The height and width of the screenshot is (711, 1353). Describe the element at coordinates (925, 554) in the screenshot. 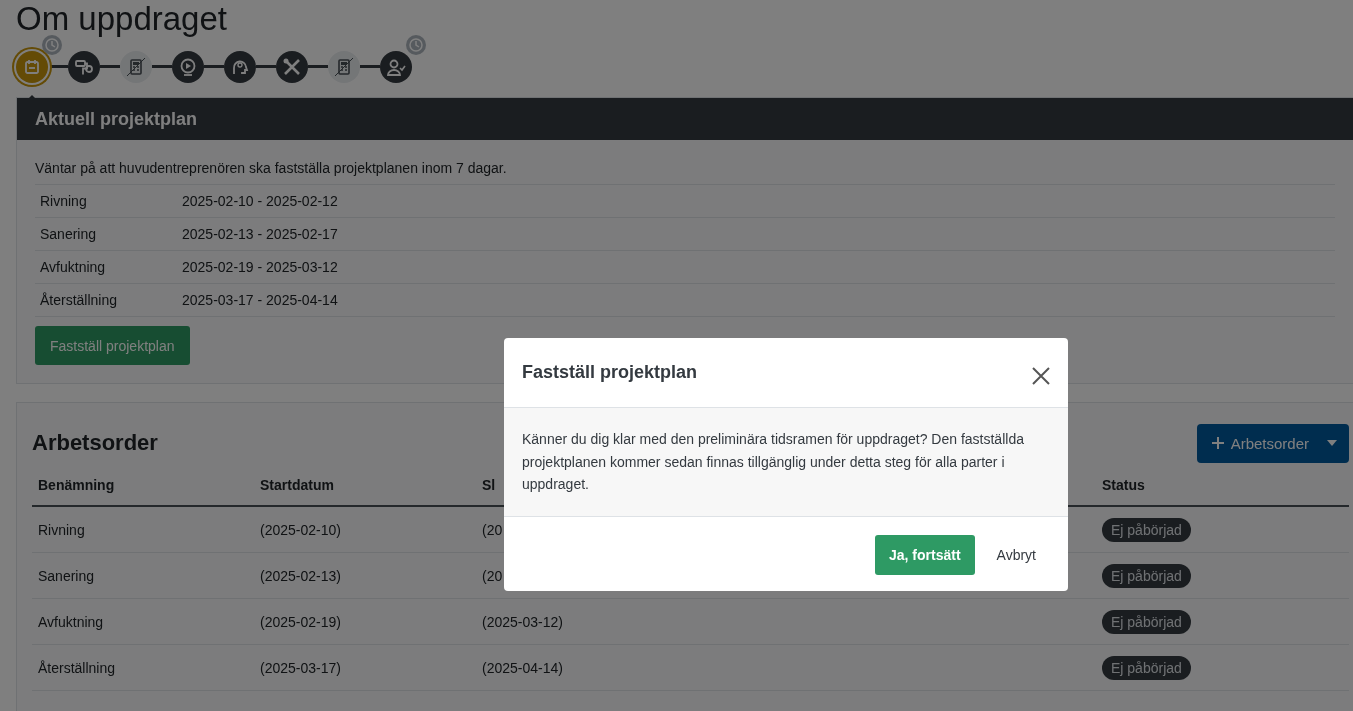

I see `confirm-button: Ja, fortsätt` at that location.